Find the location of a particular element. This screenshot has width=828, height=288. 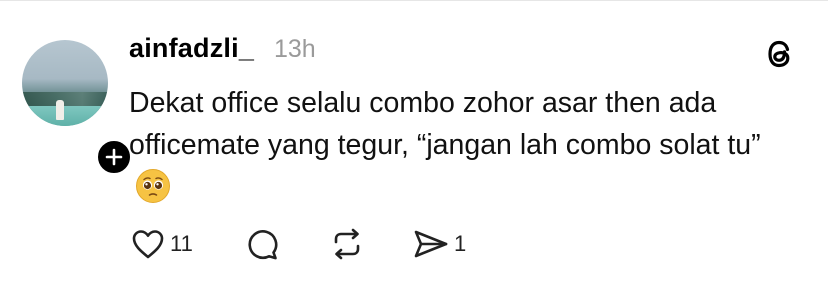

like-button: 11 is located at coordinates (161, 244).